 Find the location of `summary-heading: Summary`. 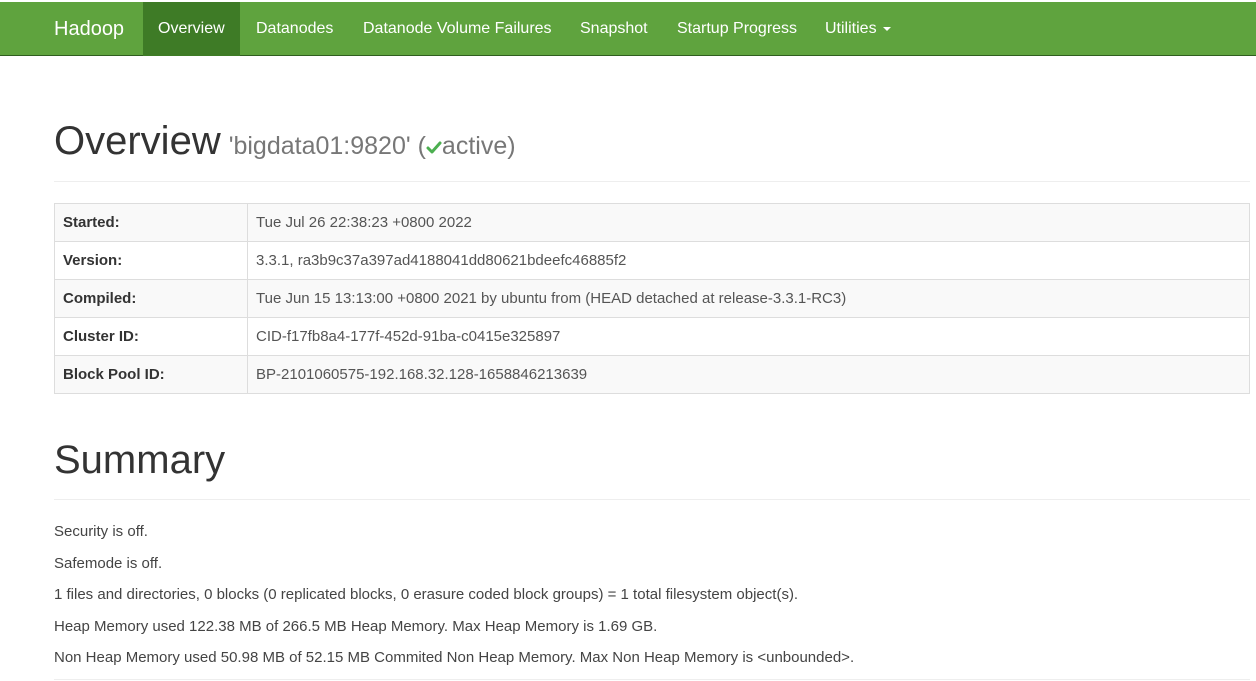

summary-heading: Summary is located at coordinates (140, 460).